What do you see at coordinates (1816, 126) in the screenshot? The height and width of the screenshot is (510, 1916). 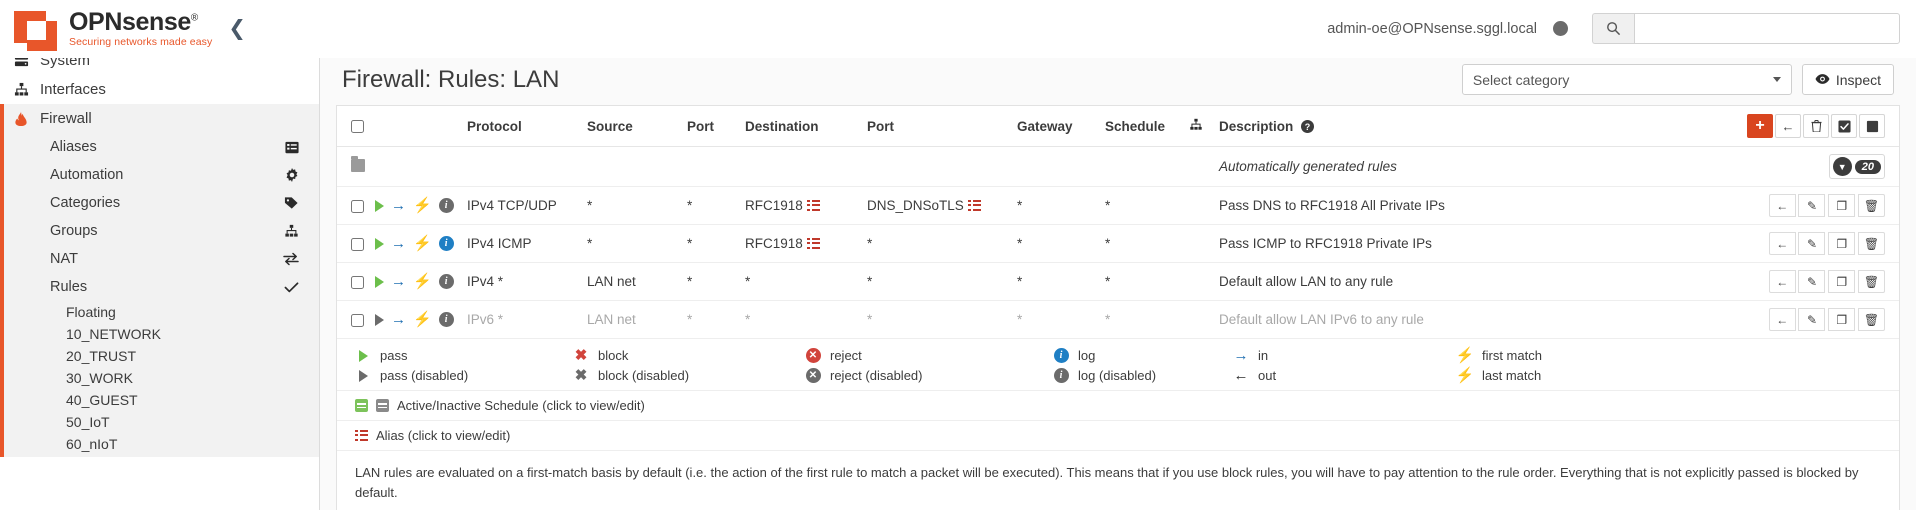 I see `delete-selected-button` at bounding box center [1816, 126].